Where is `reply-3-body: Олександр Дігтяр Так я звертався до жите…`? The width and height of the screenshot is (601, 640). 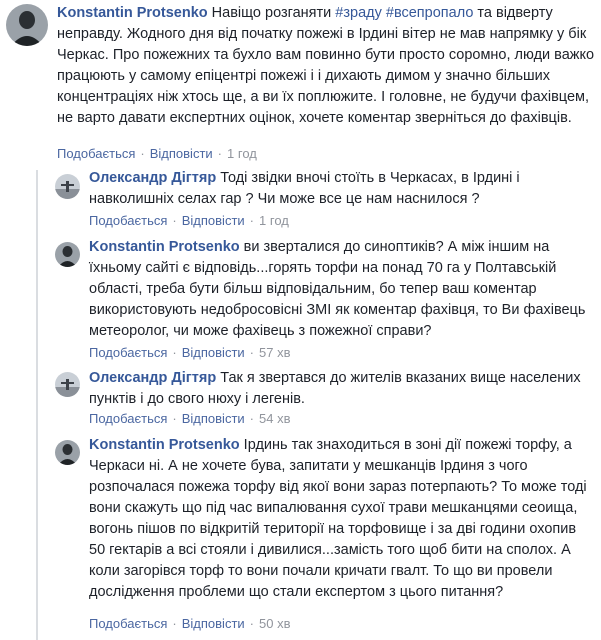 reply-3-body: Олександр Дігтяр Так я звертався до жите… is located at coordinates (339, 389).